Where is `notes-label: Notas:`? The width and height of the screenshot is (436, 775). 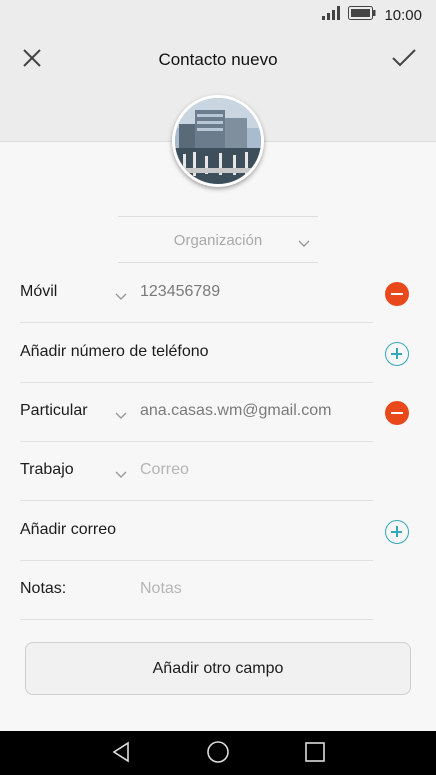
notes-label: Notas: is located at coordinates (43, 588).